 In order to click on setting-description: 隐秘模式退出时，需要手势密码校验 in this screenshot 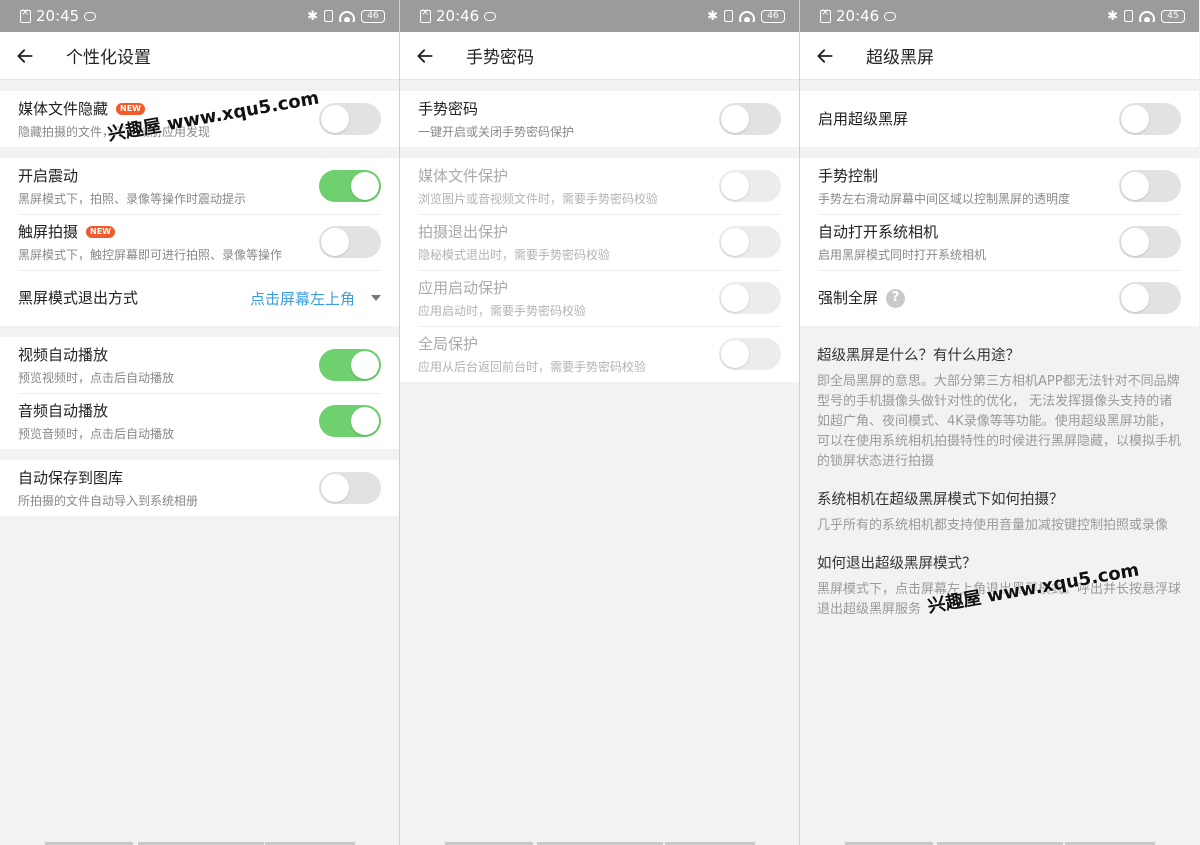, I will do `click(514, 254)`.